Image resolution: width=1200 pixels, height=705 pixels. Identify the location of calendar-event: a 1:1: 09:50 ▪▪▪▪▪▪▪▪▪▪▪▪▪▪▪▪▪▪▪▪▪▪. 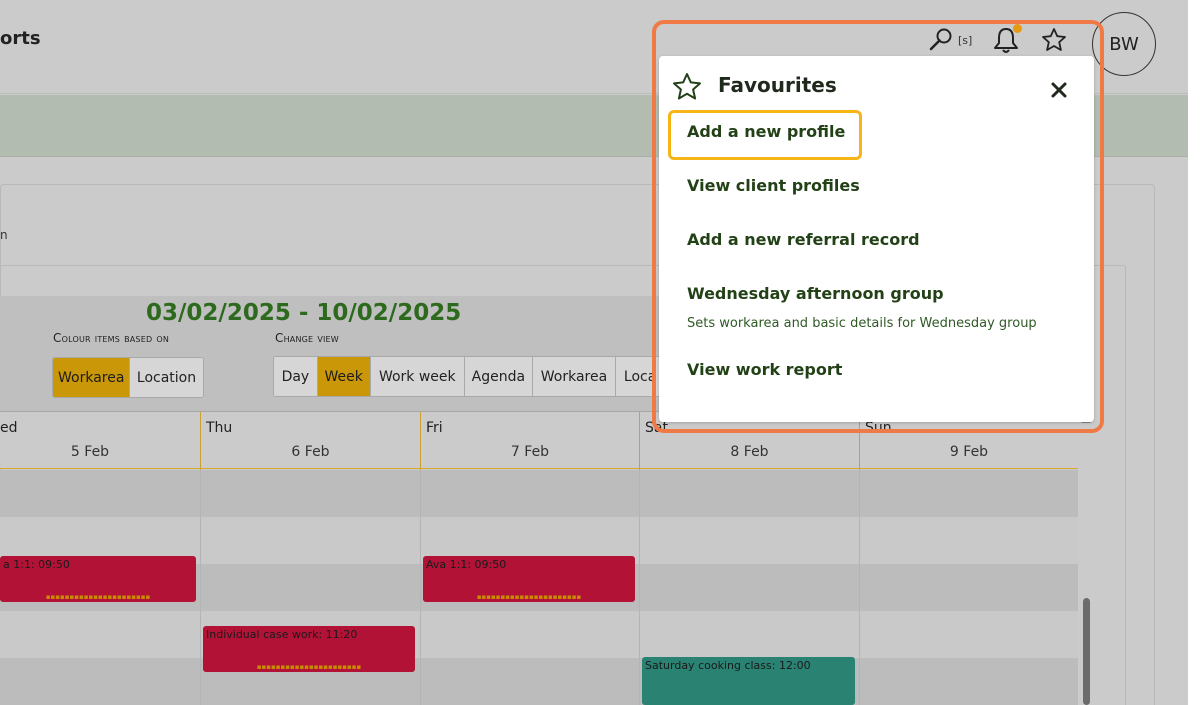
(98, 579).